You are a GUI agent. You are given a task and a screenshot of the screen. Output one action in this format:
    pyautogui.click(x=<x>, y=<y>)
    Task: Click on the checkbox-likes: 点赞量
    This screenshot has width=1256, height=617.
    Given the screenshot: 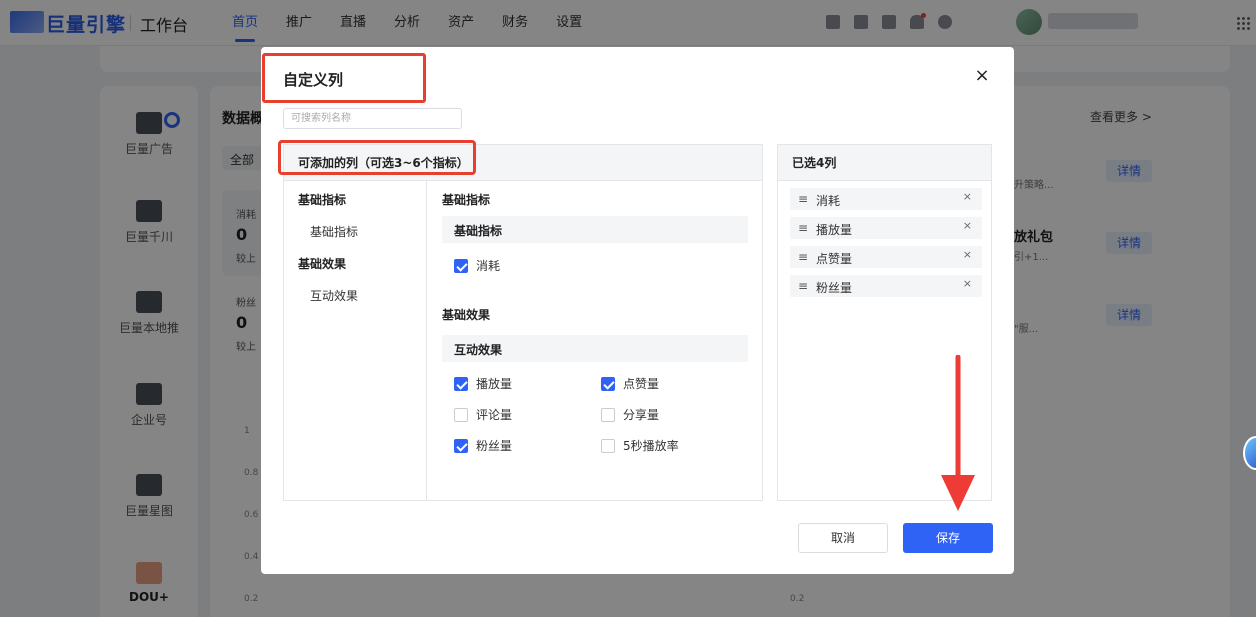 What is the action you would take?
    pyautogui.click(x=630, y=383)
    